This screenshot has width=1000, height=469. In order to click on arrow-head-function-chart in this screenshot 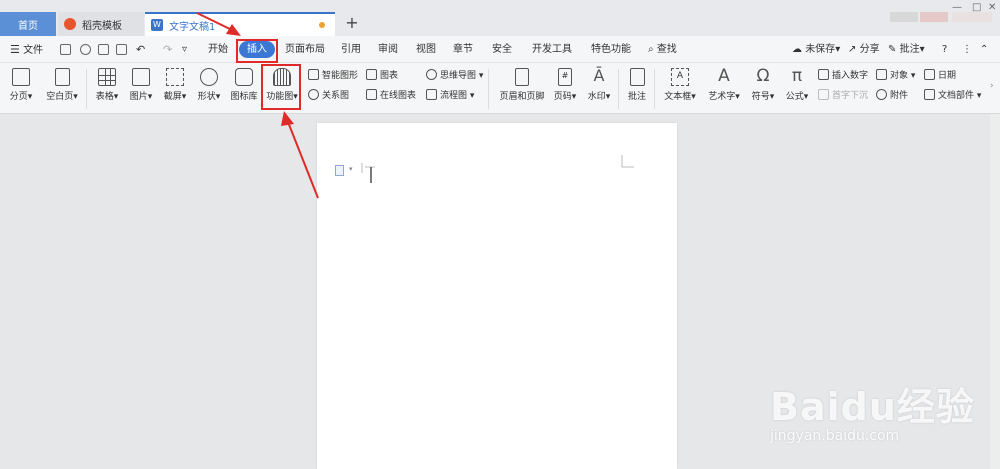, I will do `click(287, 118)`.